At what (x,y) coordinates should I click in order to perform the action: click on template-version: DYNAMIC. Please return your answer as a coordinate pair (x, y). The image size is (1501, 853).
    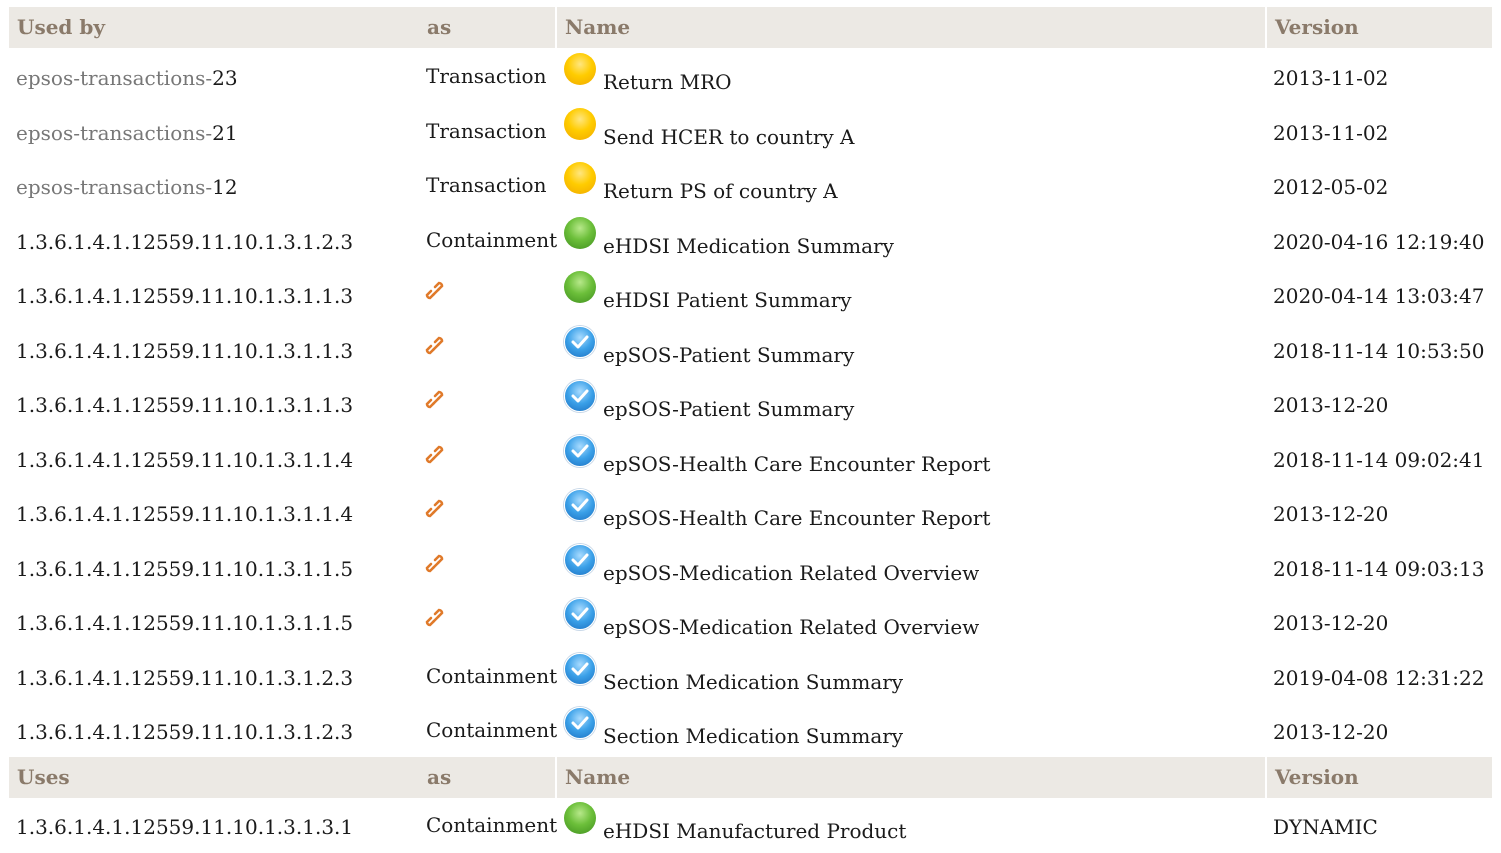
    Looking at the image, I should click on (1325, 827).